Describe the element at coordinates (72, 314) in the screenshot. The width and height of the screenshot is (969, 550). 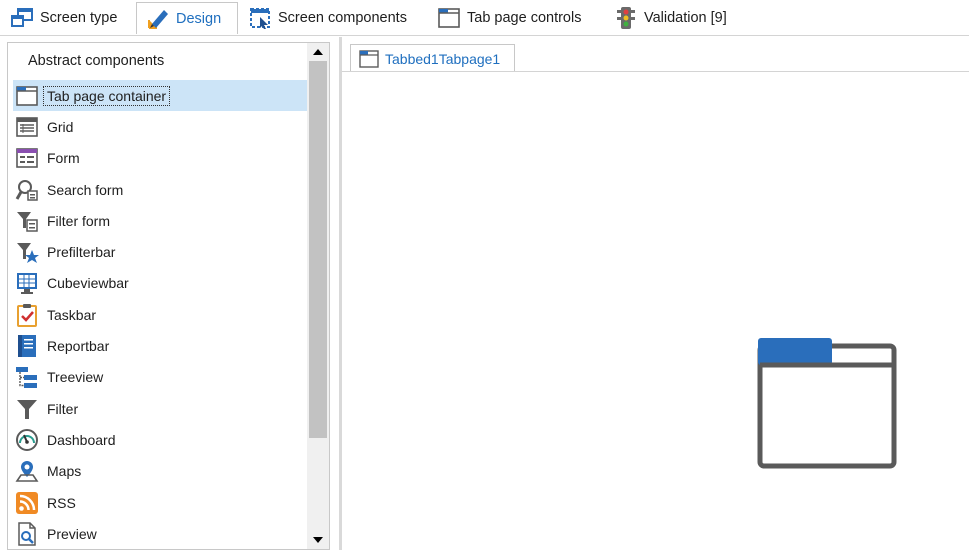
I see `list-item-label: Taskbar` at that location.